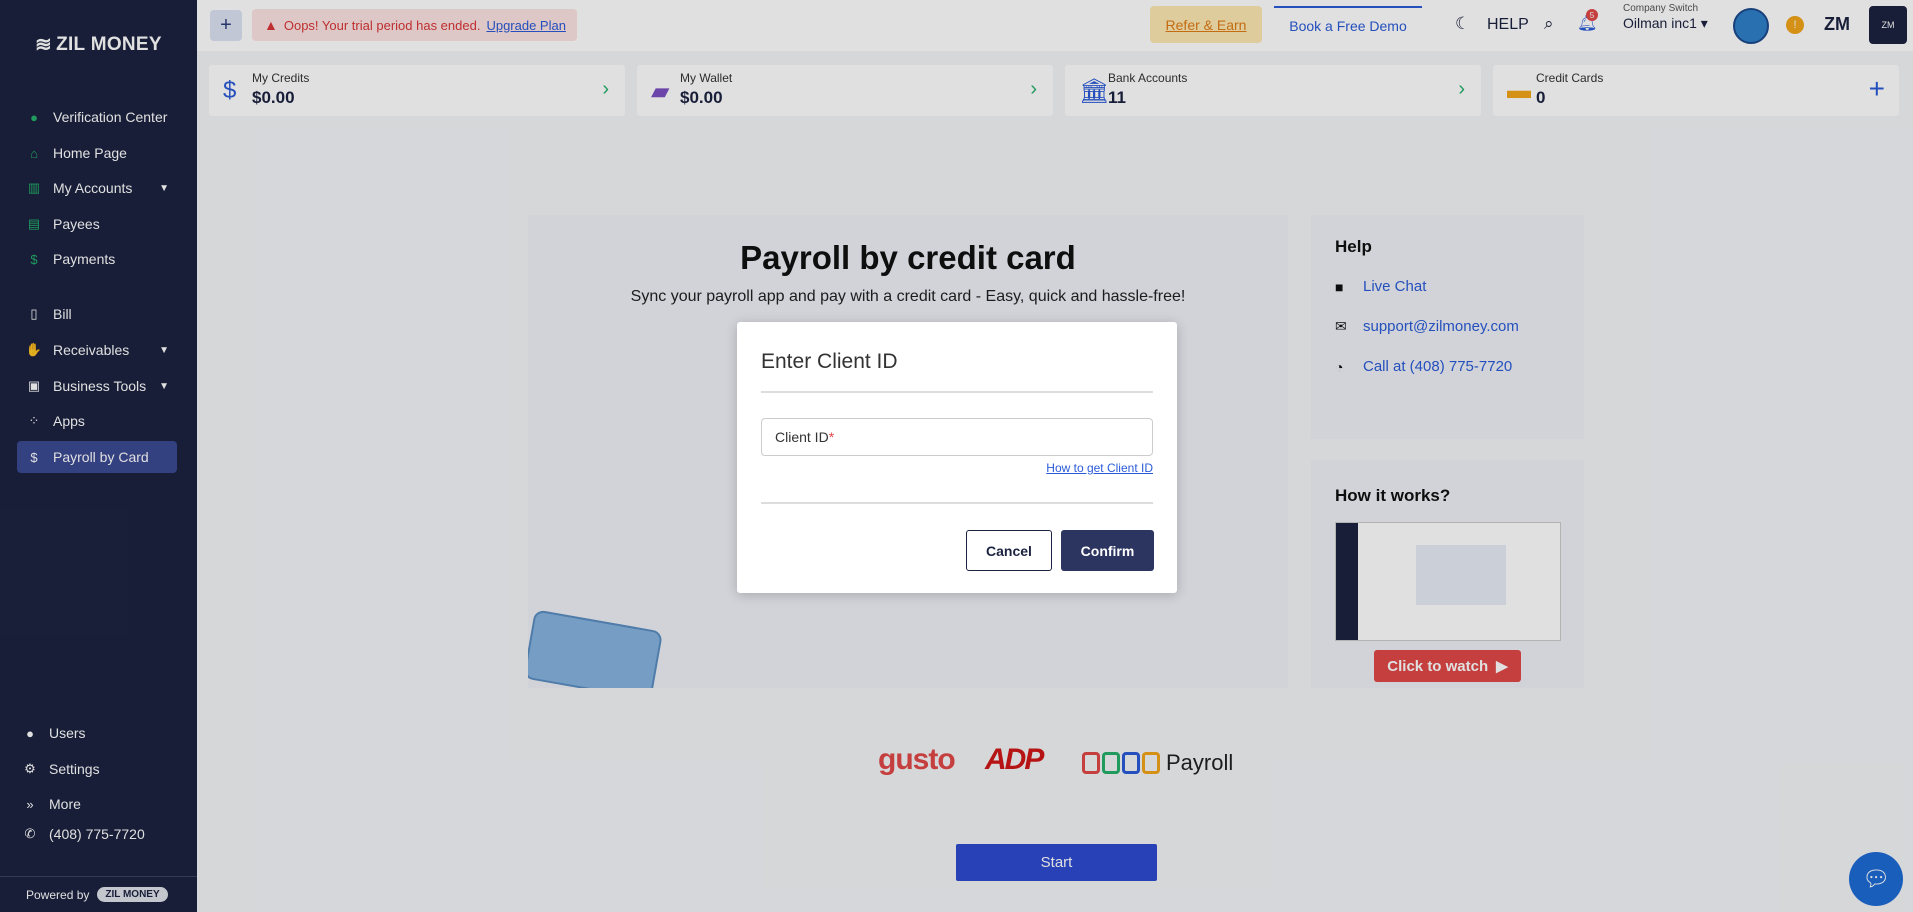 The height and width of the screenshot is (912, 1913). Describe the element at coordinates (829, 361) in the screenshot. I see `dialog-title: Enter Client ID` at that location.